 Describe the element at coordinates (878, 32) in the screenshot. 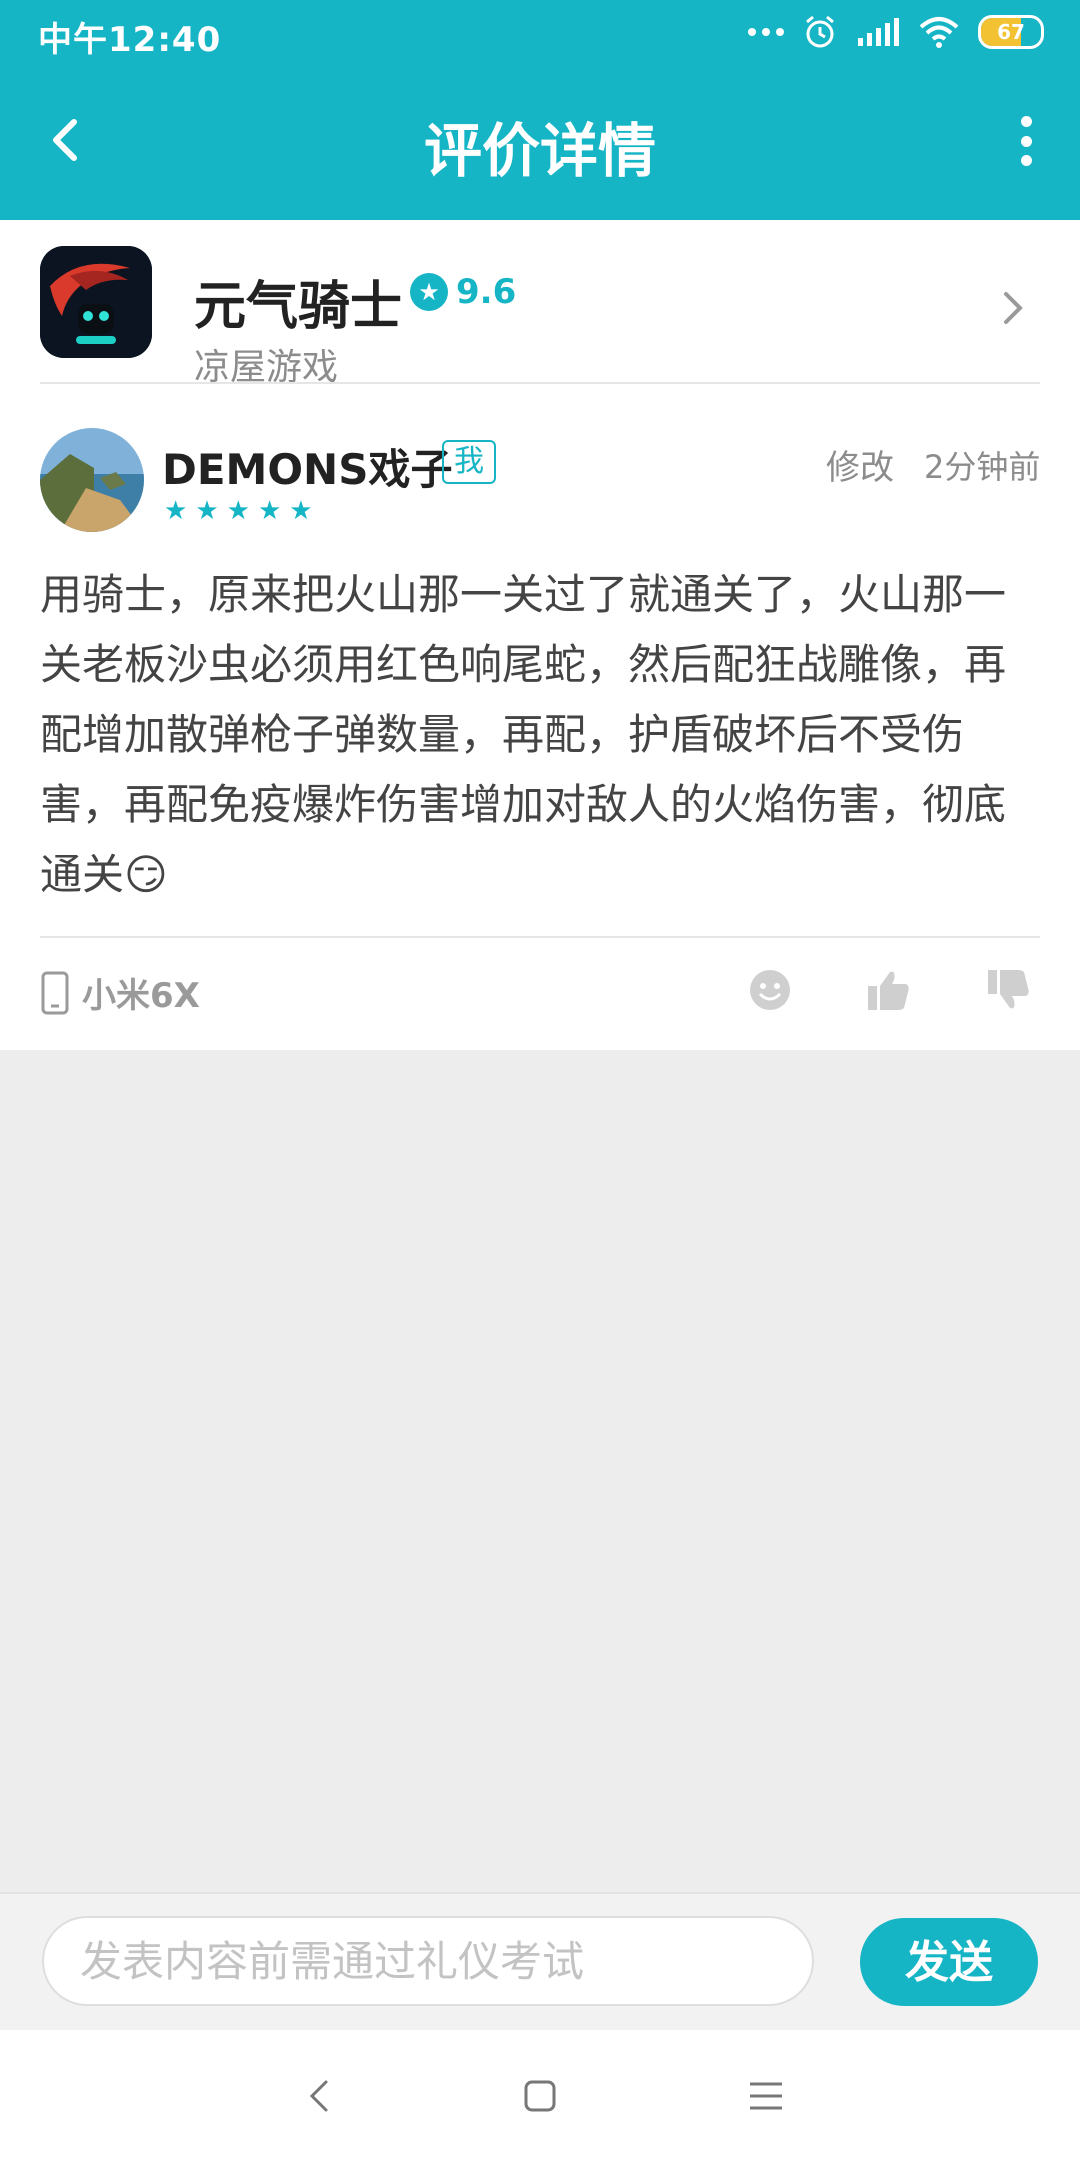

I see `signal-icon` at that location.